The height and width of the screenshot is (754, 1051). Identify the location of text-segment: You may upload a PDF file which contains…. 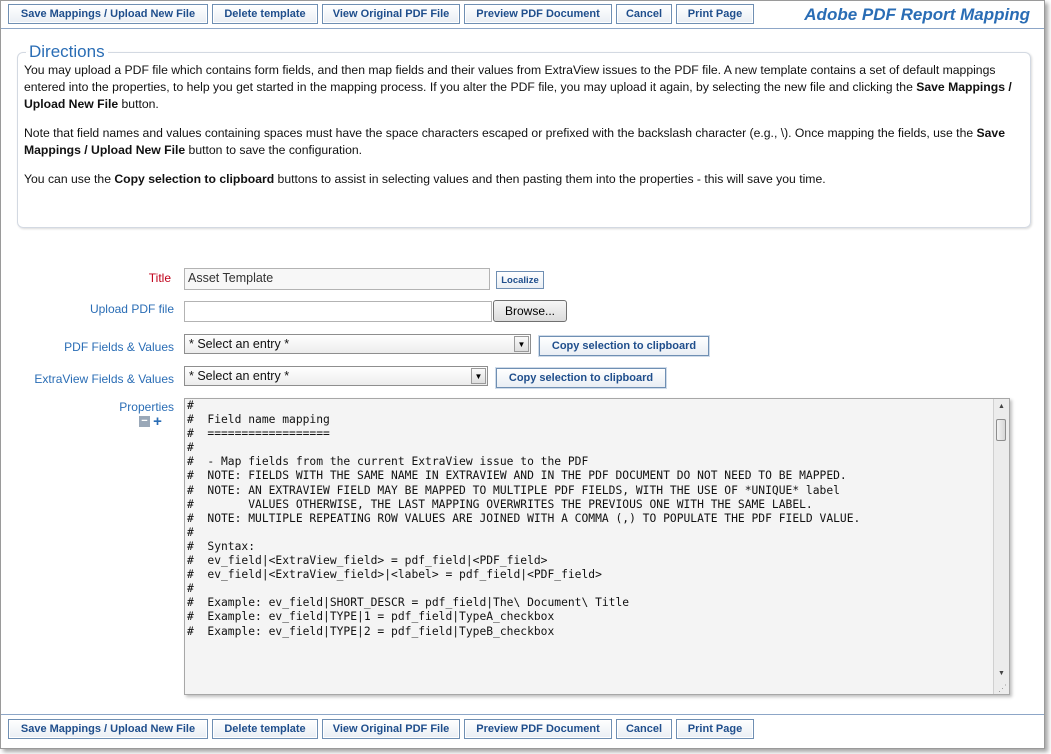
(510, 78).